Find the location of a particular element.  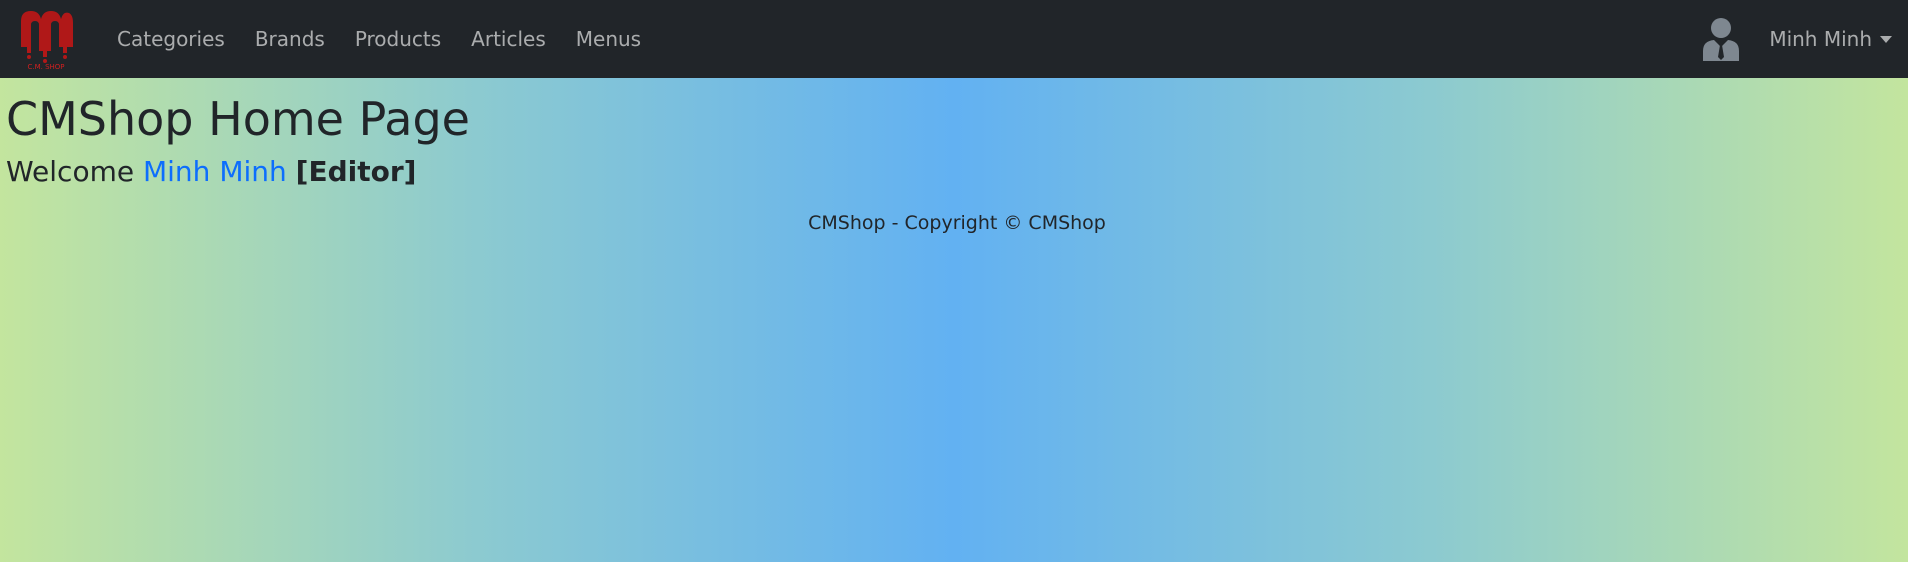

nav-user-area: Minh Minh is located at coordinates (1796, 39).